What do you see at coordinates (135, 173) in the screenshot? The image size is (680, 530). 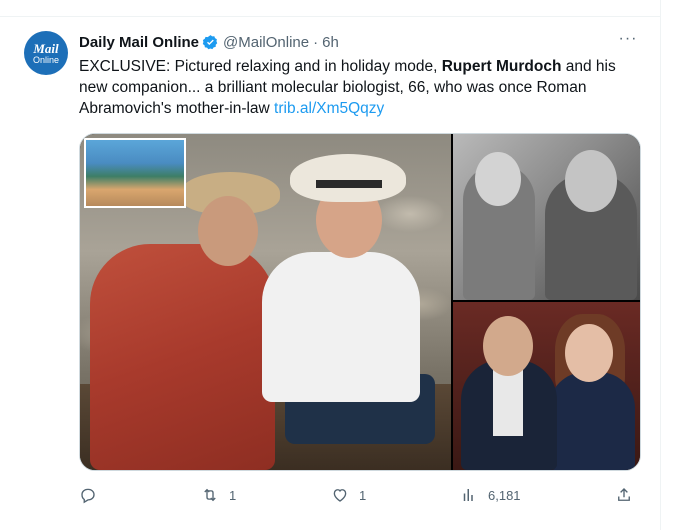 I see `media-inset-coast` at bounding box center [135, 173].